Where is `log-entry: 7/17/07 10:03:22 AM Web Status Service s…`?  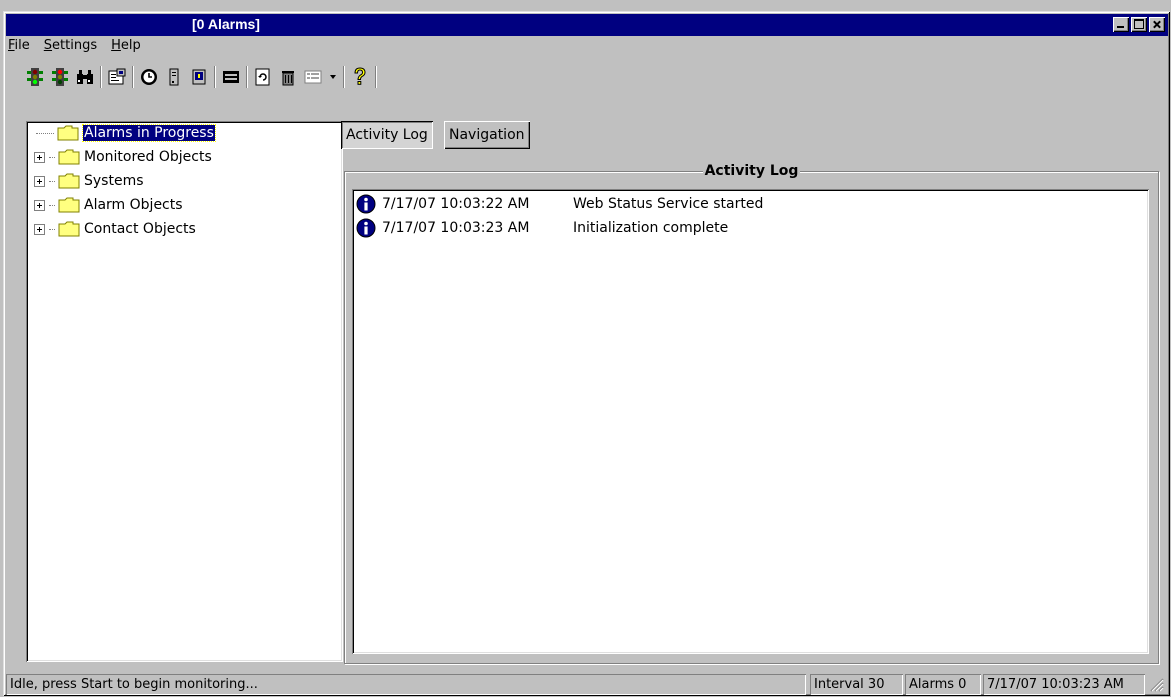 log-entry: 7/17/07 10:03:22 AM Web Status Service s… is located at coordinates (559, 204).